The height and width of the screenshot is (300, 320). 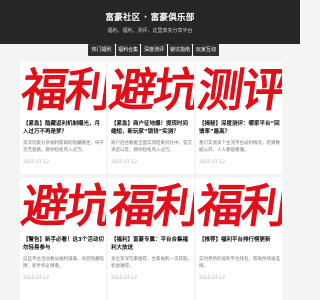 What do you see at coordinates (239, 128) in the screenshot?
I see `article-title: 【揭秘】深度测评：哪家平台“回馈率”最高？` at bounding box center [239, 128].